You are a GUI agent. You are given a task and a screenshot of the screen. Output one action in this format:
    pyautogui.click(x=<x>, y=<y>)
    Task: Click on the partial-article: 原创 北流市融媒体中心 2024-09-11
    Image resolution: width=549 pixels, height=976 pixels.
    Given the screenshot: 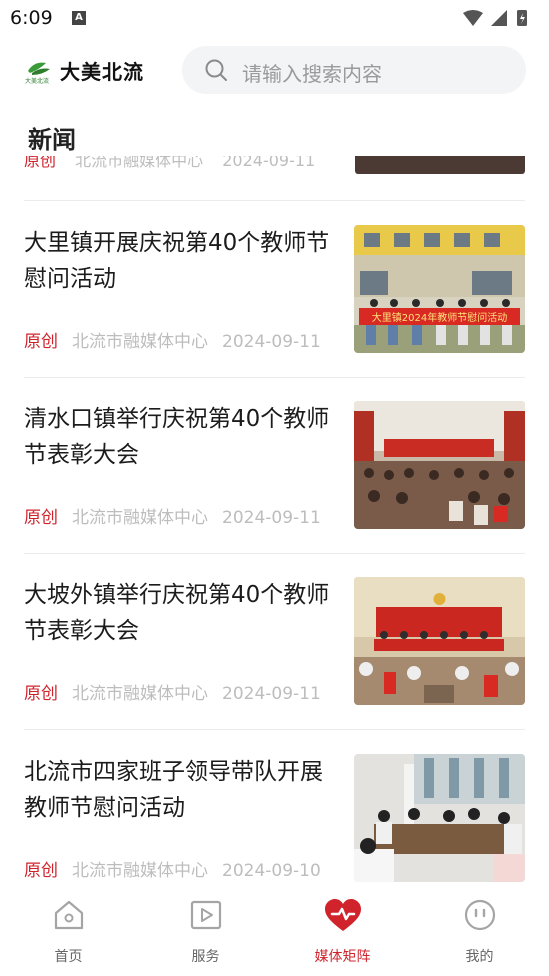 What is the action you would take?
    pyautogui.click(x=274, y=166)
    